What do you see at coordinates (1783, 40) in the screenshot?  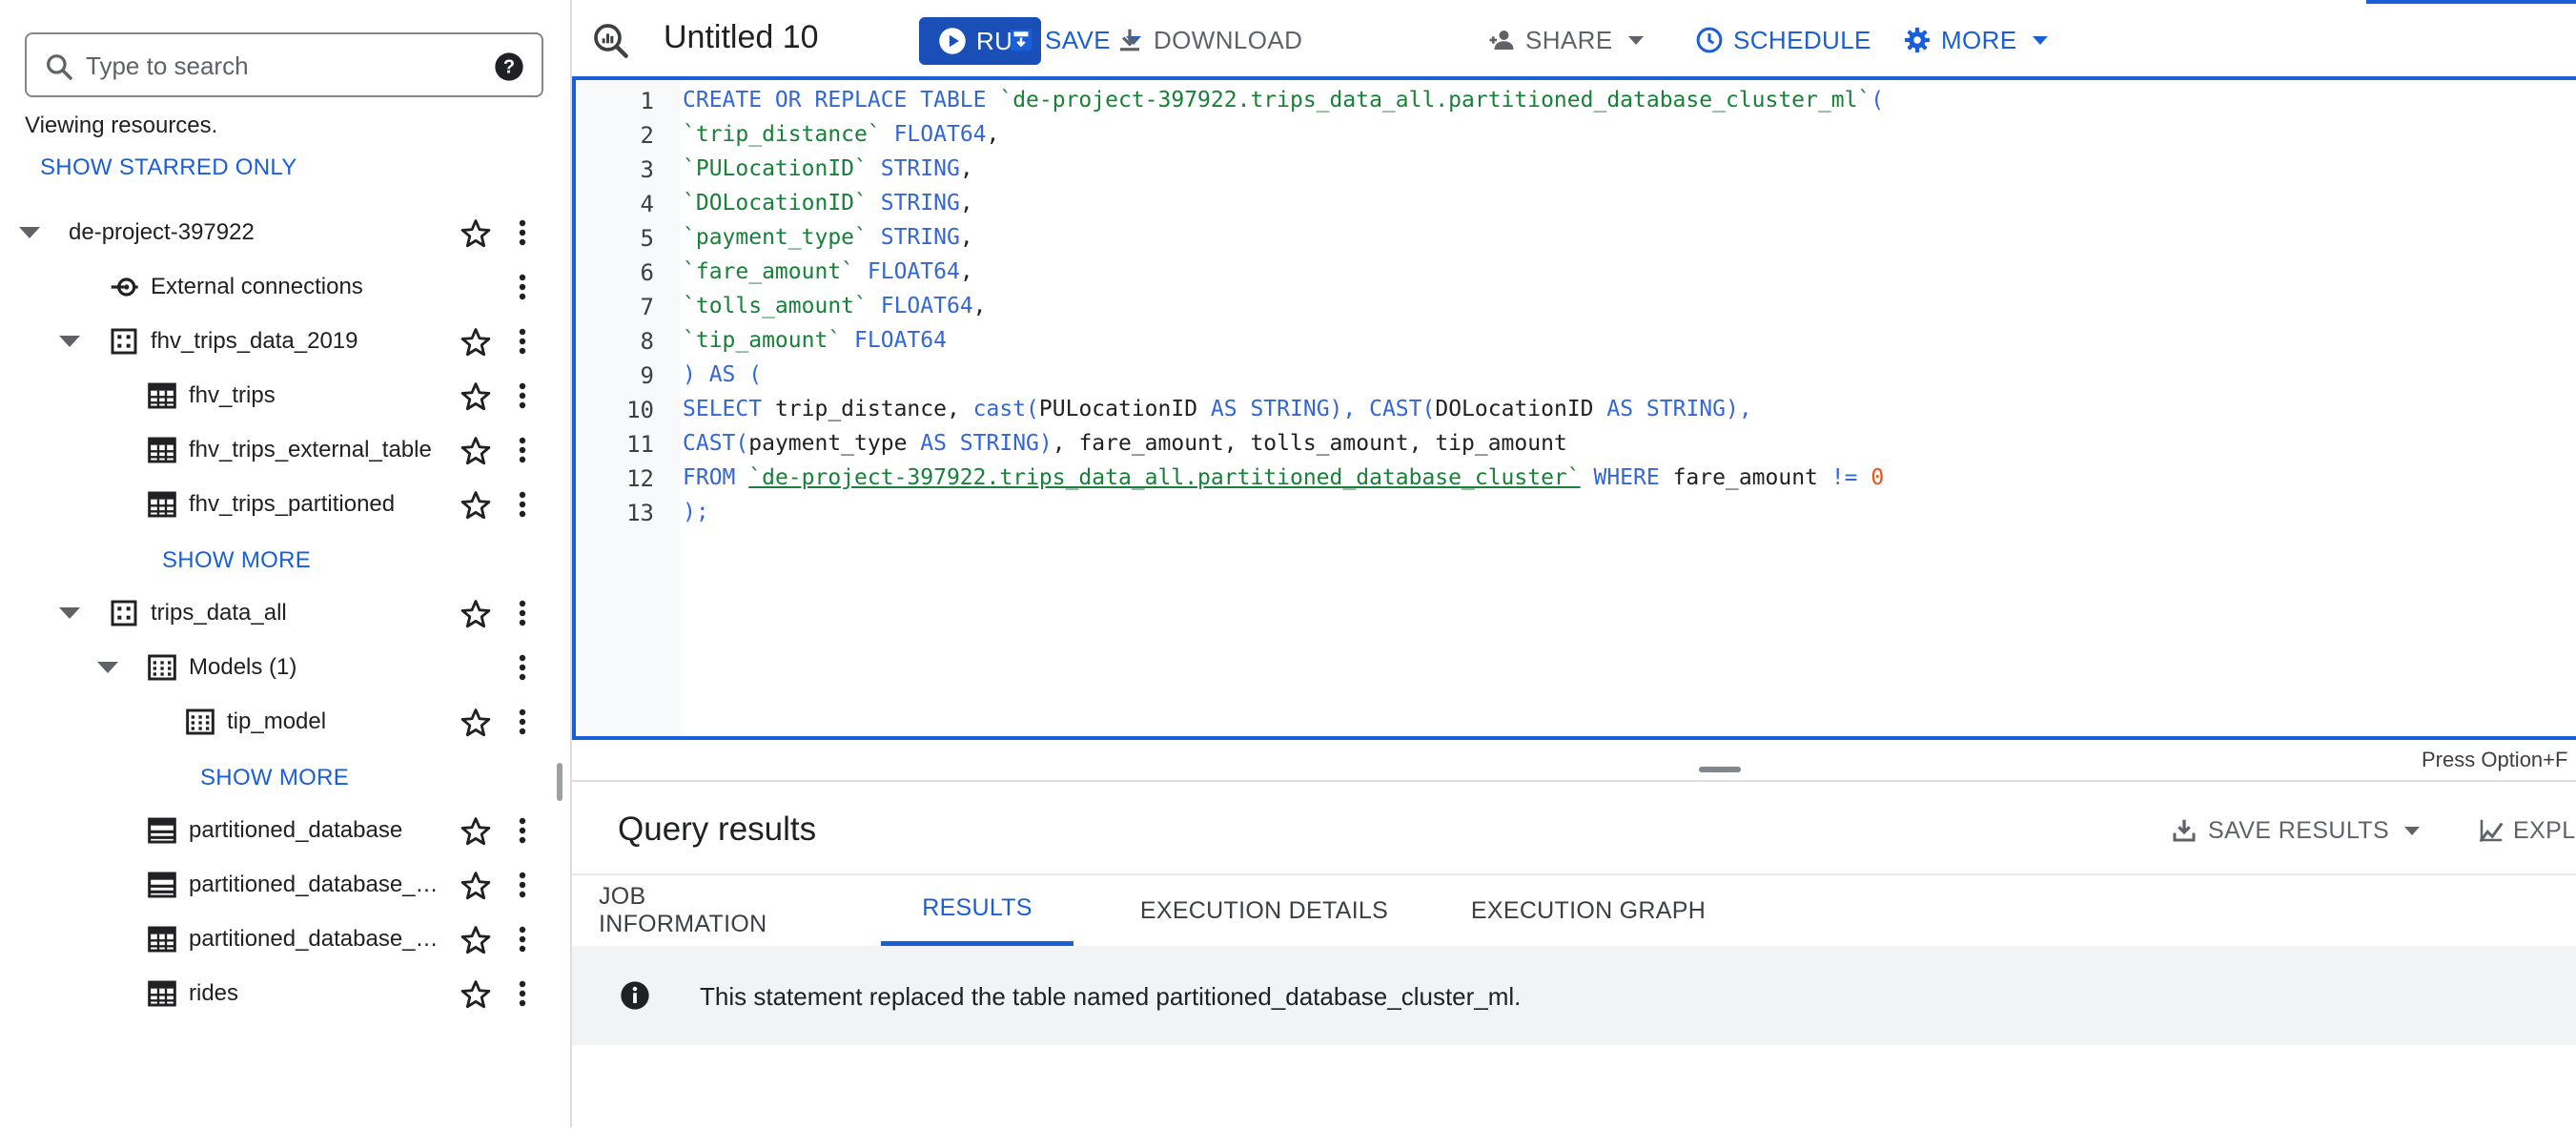 I see `schedule-button: SCHEDULE` at bounding box center [1783, 40].